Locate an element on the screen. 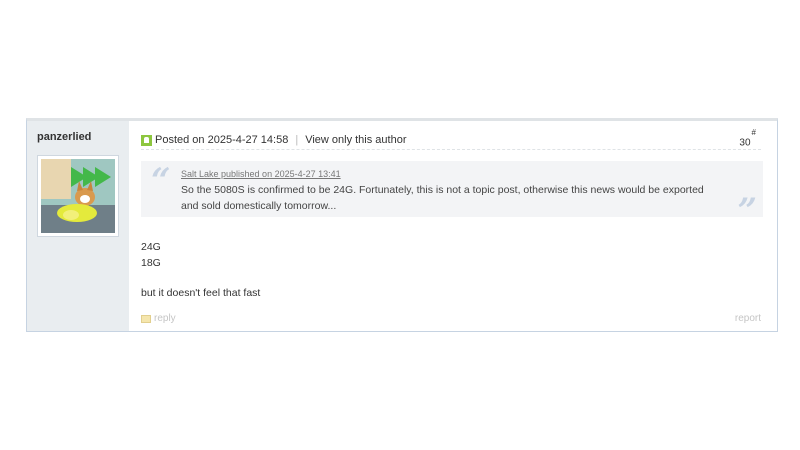 The height and width of the screenshot is (450, 800). quote-open-icon: “ is located at coordinates (161, 181).